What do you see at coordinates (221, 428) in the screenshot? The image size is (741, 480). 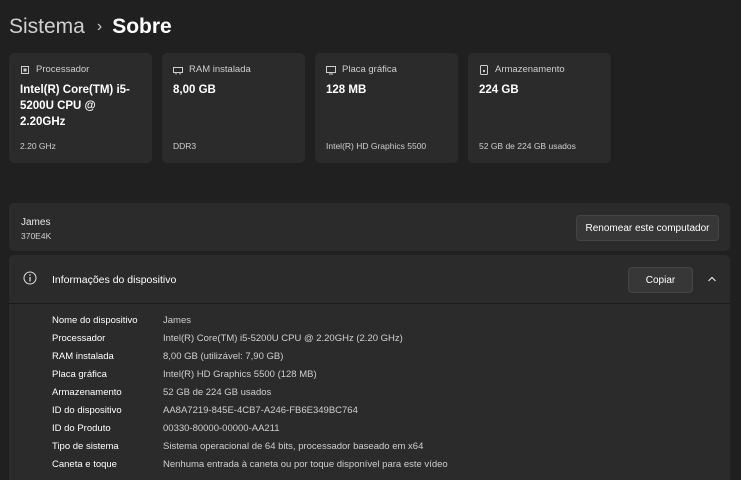 I see `row-value: 00330-80000-00000-AA211` at bounding box center [221, 428].